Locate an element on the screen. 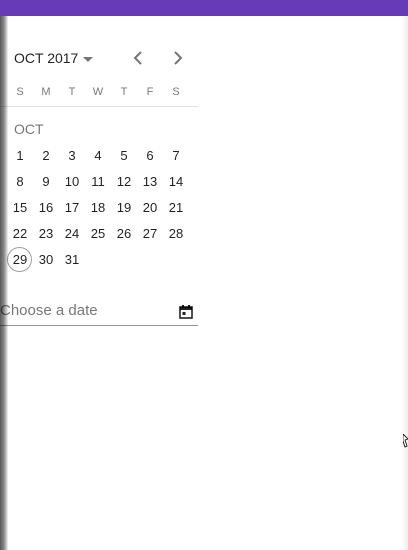 The height and width of the screenshot is (550, 408). previous-month-button is located at coordinates (138, 58).